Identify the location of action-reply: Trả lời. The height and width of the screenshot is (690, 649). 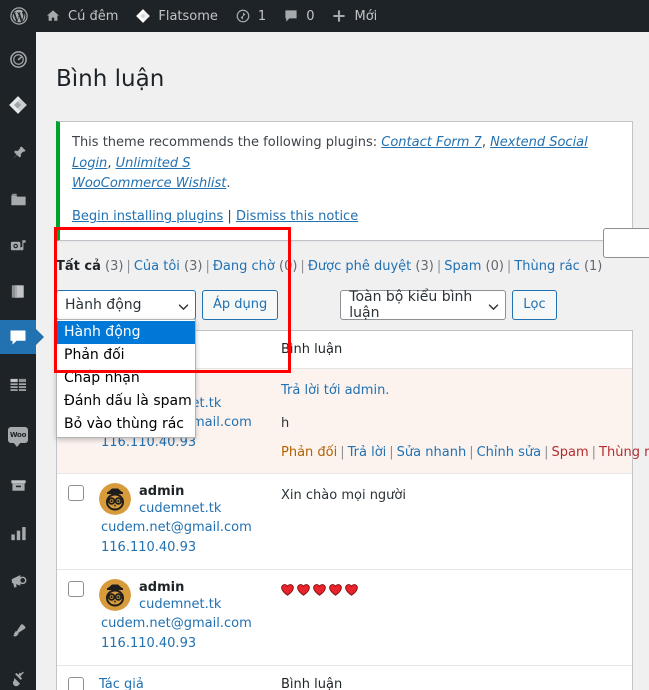
(367, 452).